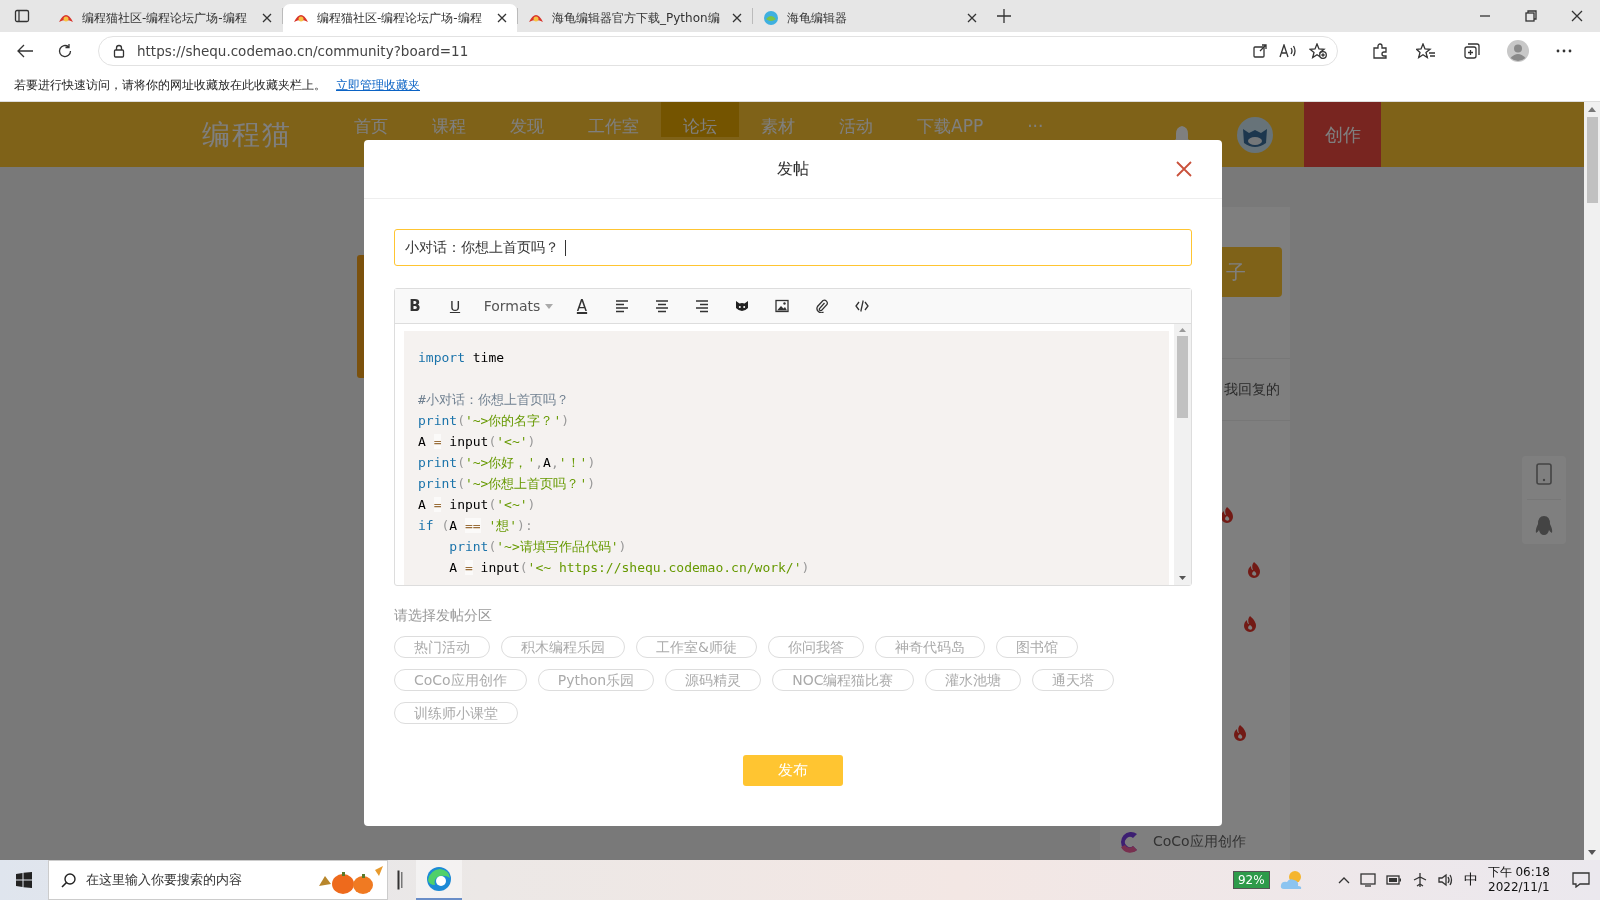 The width and height of the screenshot is (1600, 900). I want to click on sidebar-link: 我回复的, so click(1252, 389).